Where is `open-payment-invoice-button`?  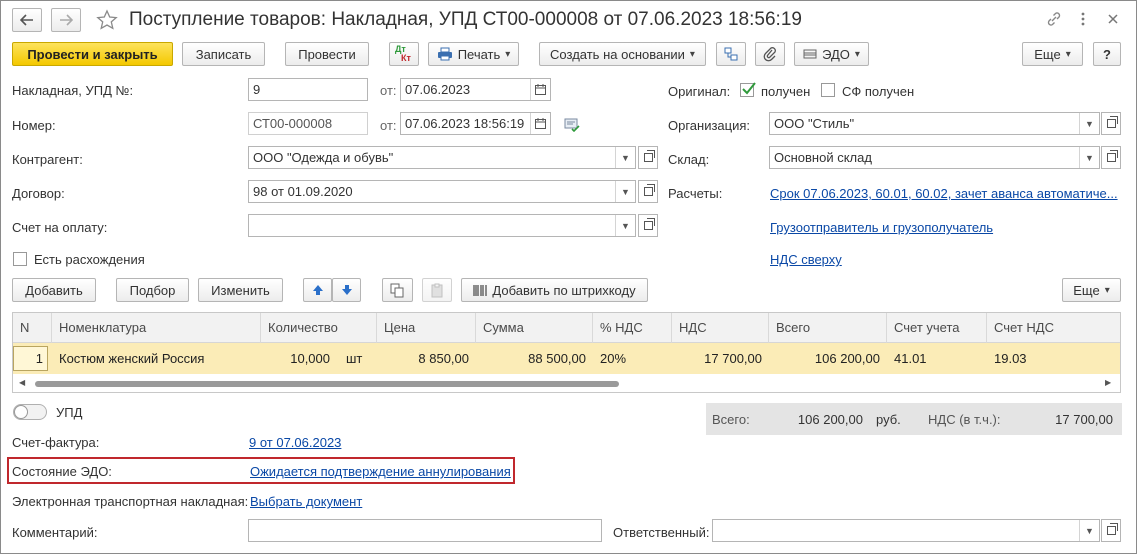
open-payment-invoice-button is located at coordinates (648, 225).